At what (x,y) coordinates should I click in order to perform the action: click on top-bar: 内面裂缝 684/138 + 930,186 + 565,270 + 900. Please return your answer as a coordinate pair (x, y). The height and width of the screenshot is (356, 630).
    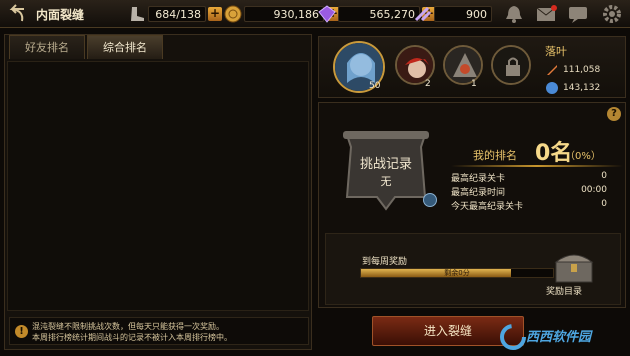
    Looking at the image, I should click on (315, 14).